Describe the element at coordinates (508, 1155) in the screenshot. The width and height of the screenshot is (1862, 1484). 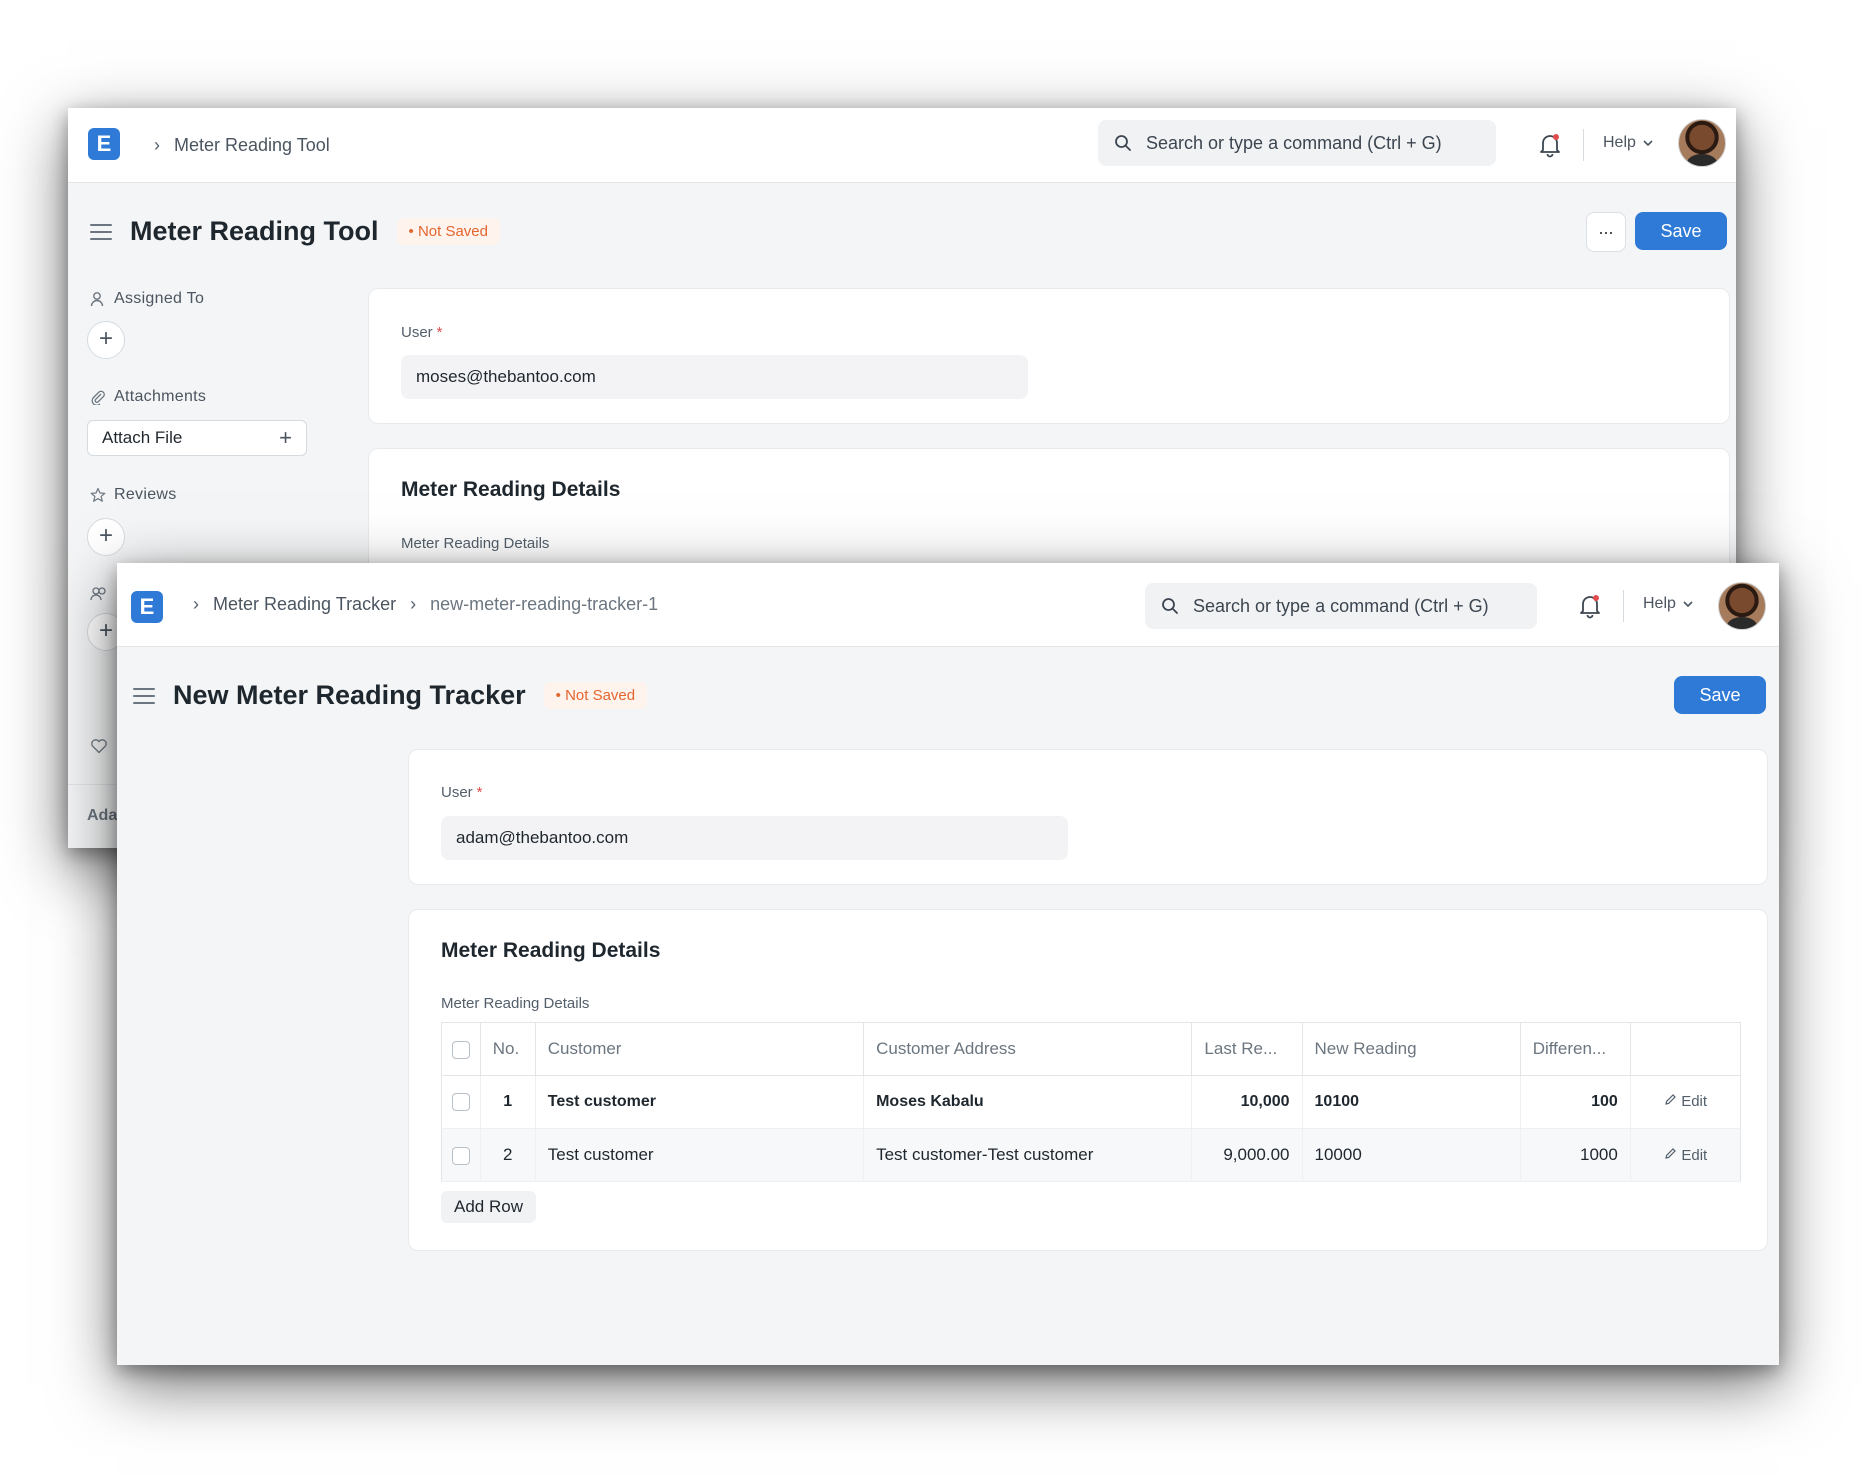
I see `row-number: 2` at that location.